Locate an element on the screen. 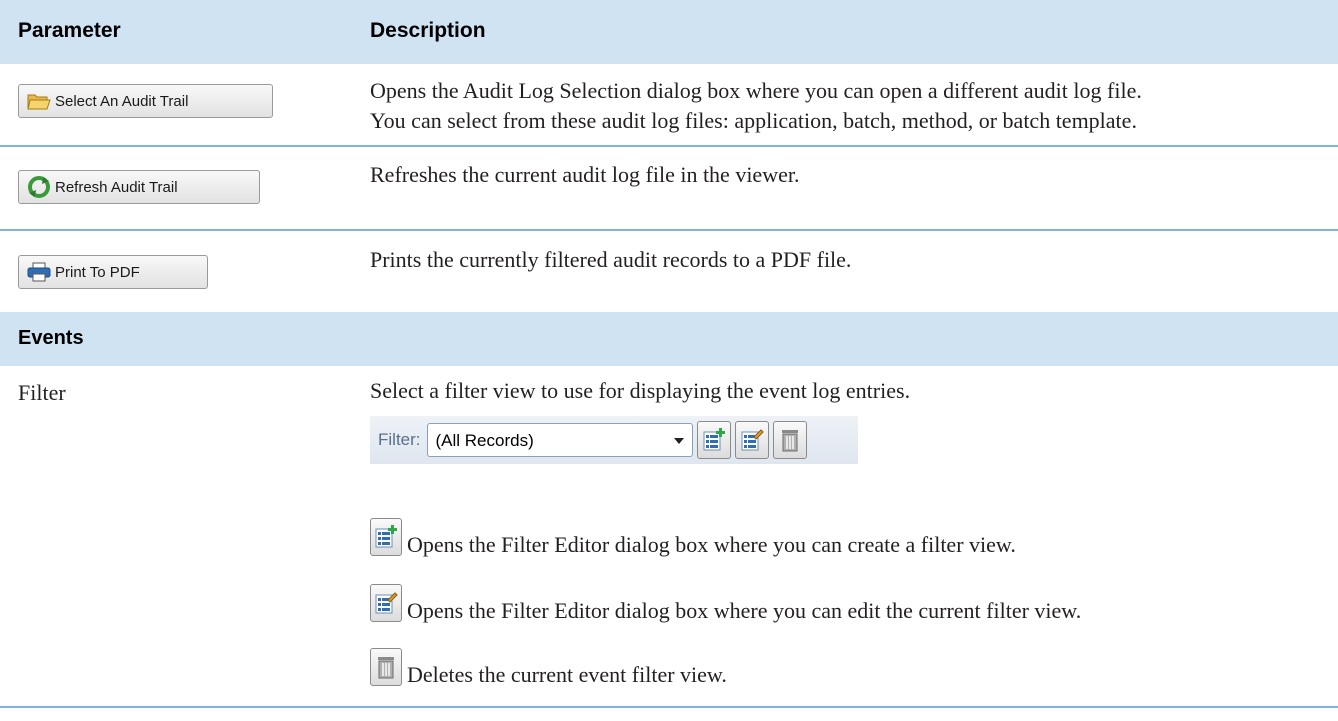  new-filter-button is located at coordinates (713, 440).